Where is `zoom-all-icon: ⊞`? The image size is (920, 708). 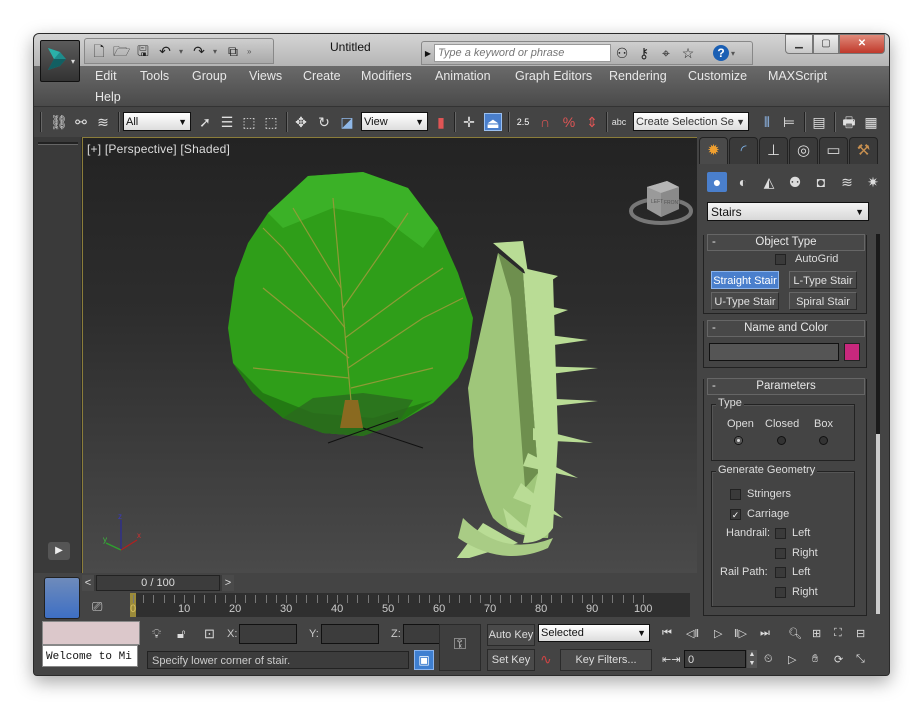 zoom-all-icon: ⊞ is located at coordinates (816, 633).